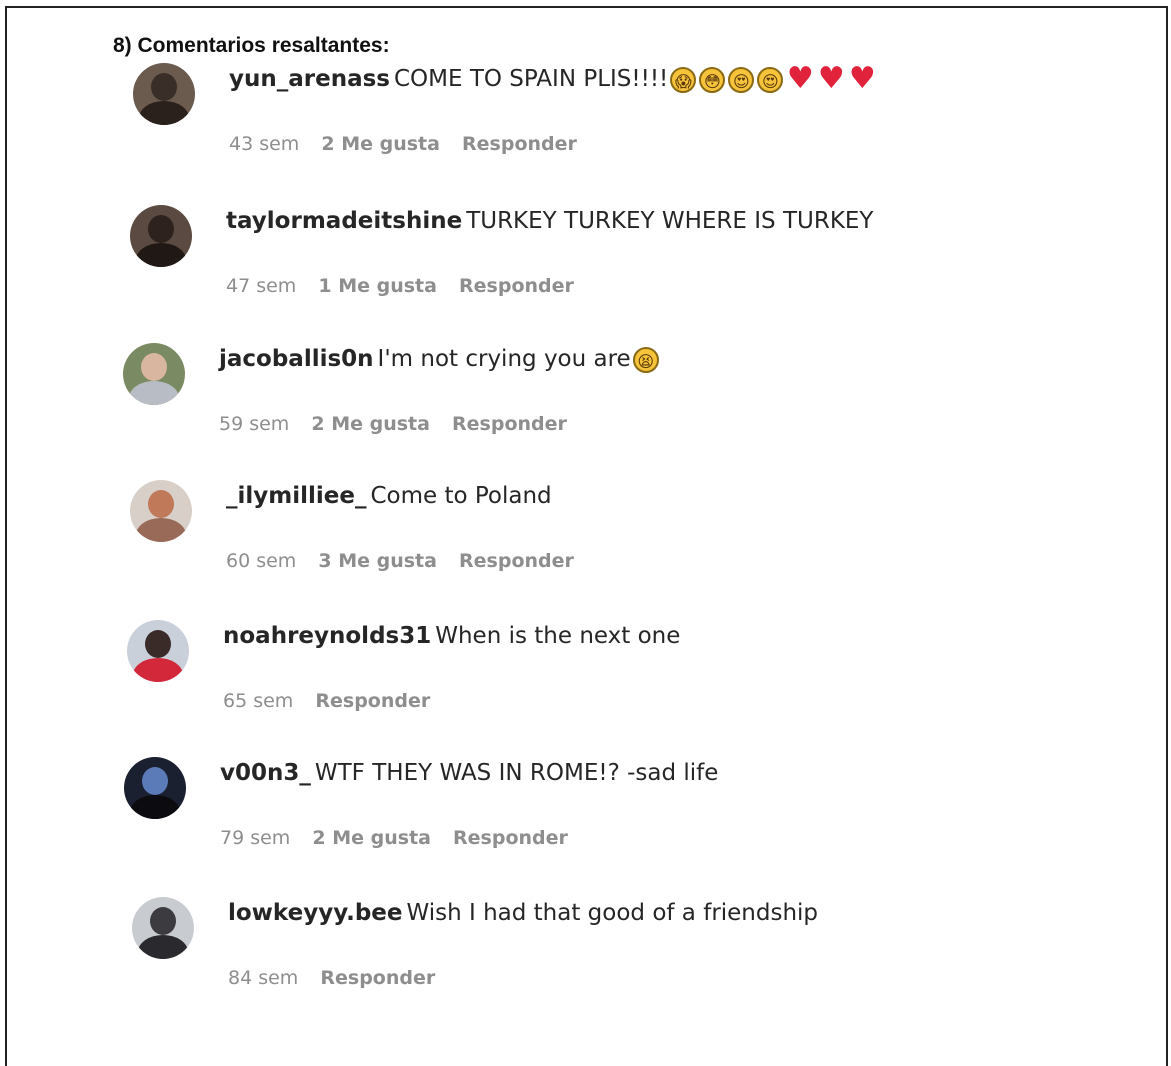  I want to click on screaming-face-icon: 😱, so click(683, 79).